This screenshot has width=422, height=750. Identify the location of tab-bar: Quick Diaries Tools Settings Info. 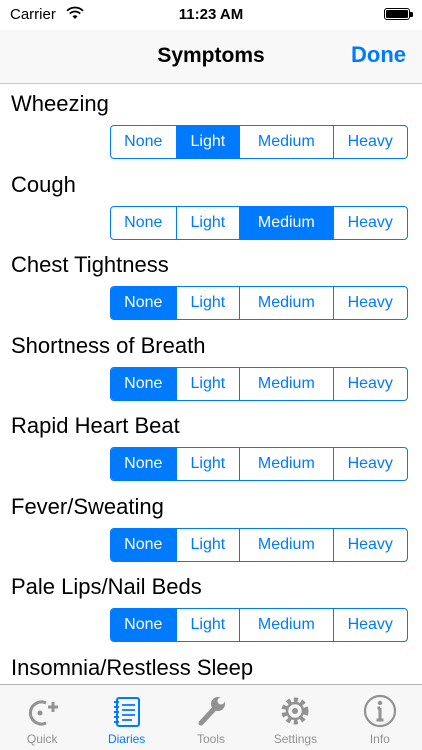
(211, 717).